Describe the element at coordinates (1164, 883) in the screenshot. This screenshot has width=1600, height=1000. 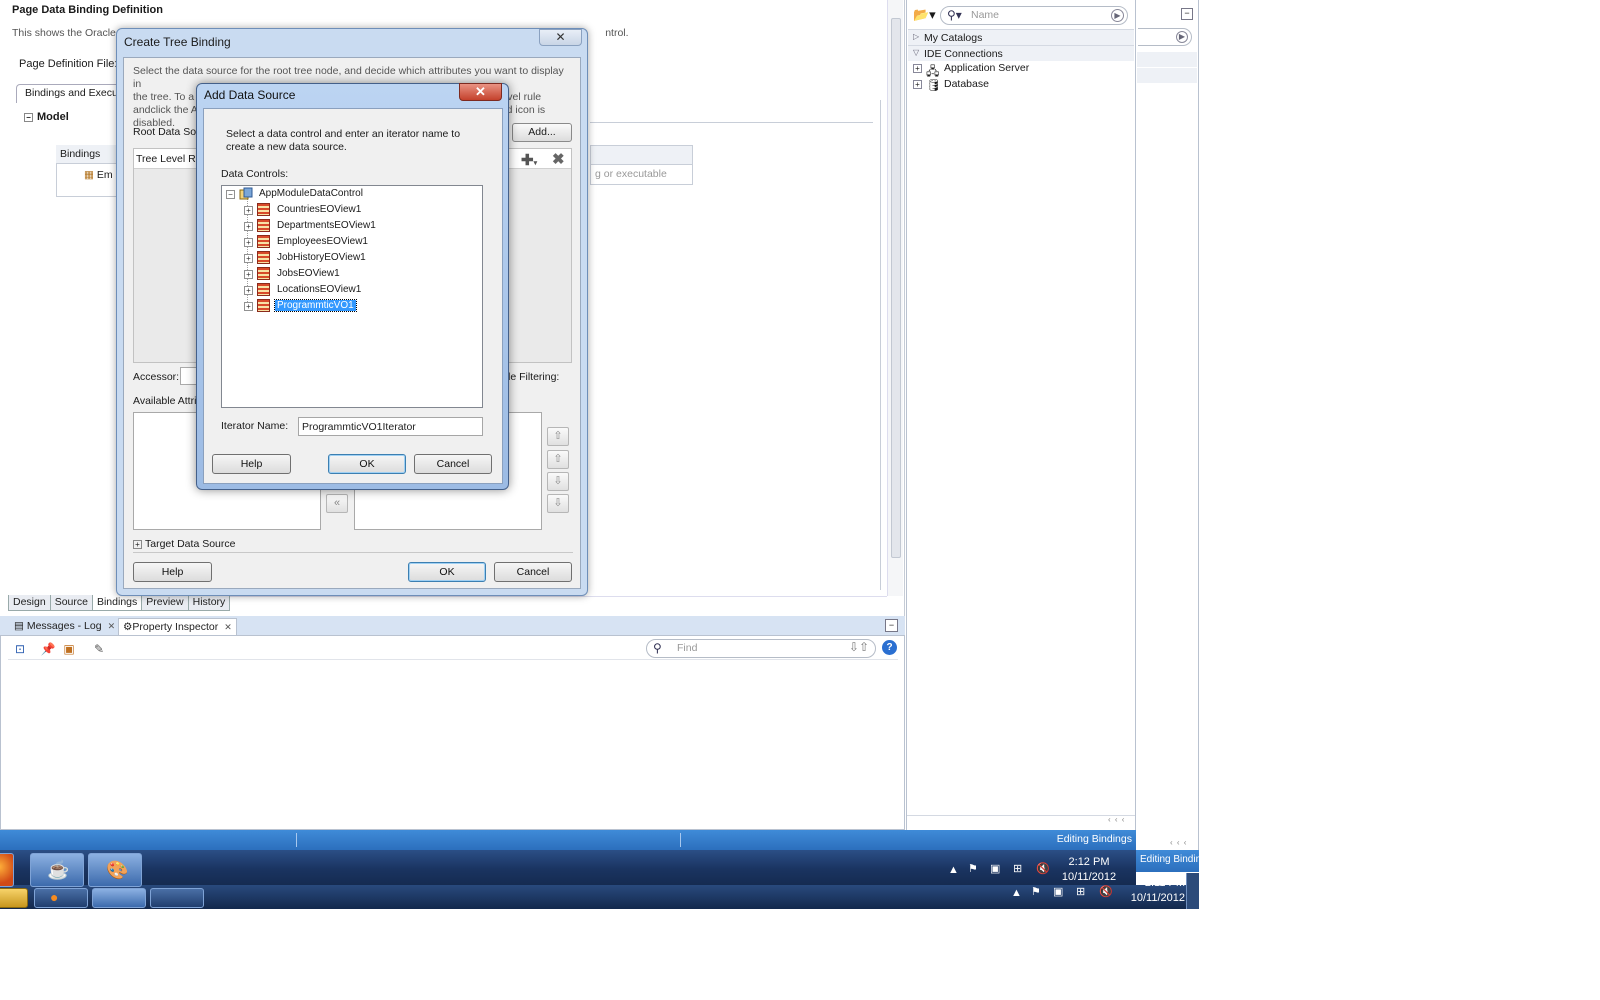
I see `clock-time: 2:11 PM` at that location.